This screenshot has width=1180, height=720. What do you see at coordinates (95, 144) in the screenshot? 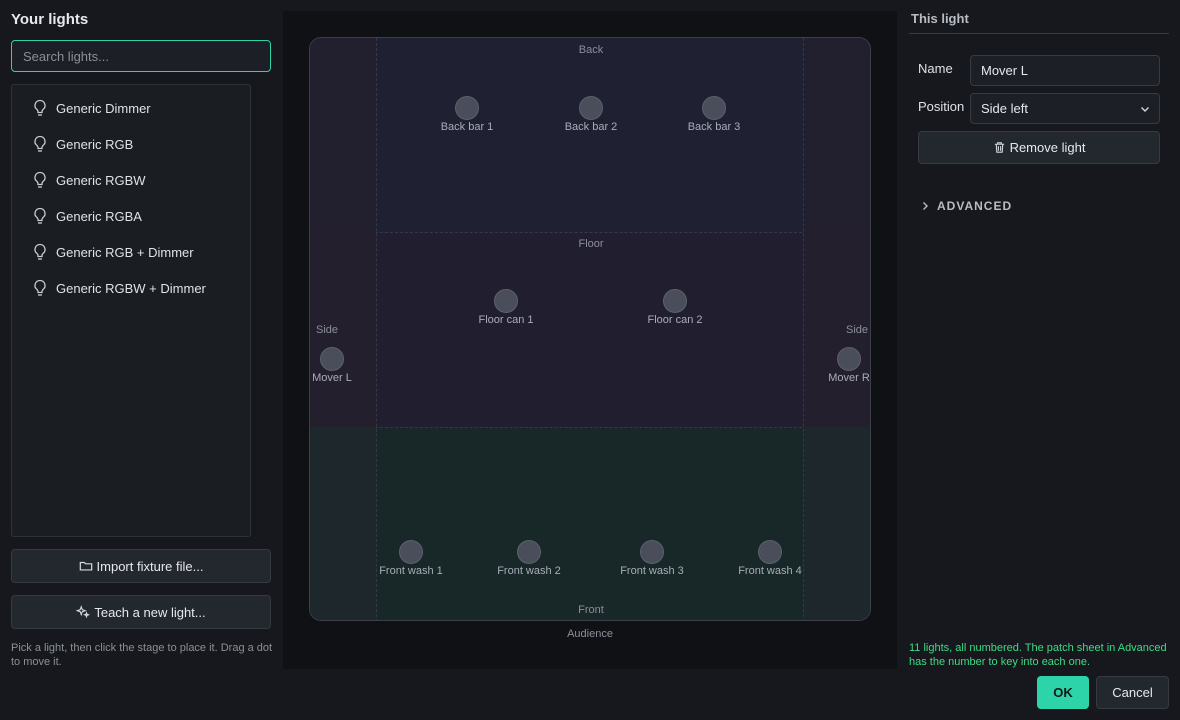
I see `fixture-label: Generic RGB` at bounding box center [95, 144].